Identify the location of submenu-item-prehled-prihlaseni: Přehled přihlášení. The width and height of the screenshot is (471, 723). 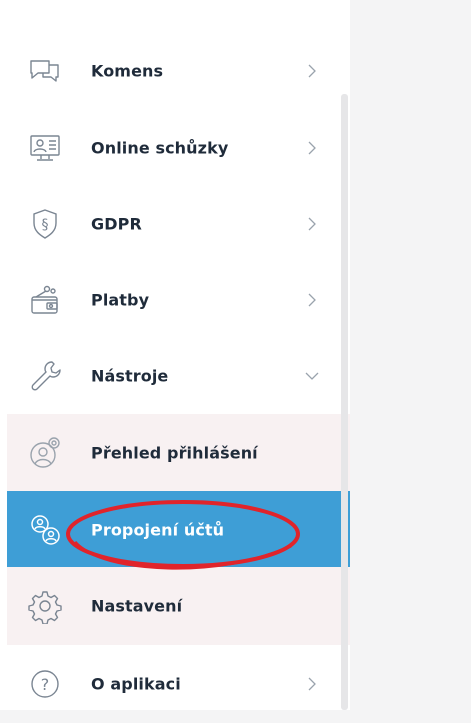
(178, 453).